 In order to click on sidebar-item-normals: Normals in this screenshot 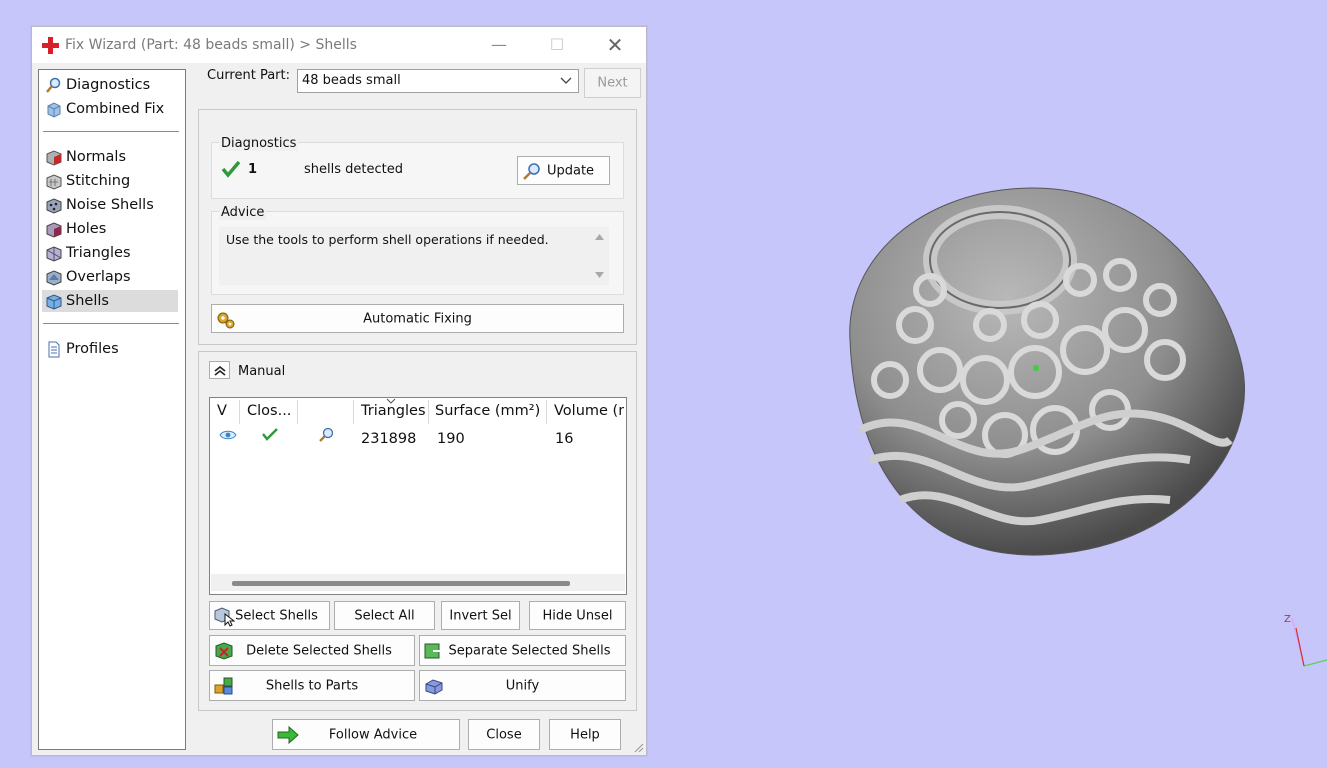, I will do `click(110, 157)`.